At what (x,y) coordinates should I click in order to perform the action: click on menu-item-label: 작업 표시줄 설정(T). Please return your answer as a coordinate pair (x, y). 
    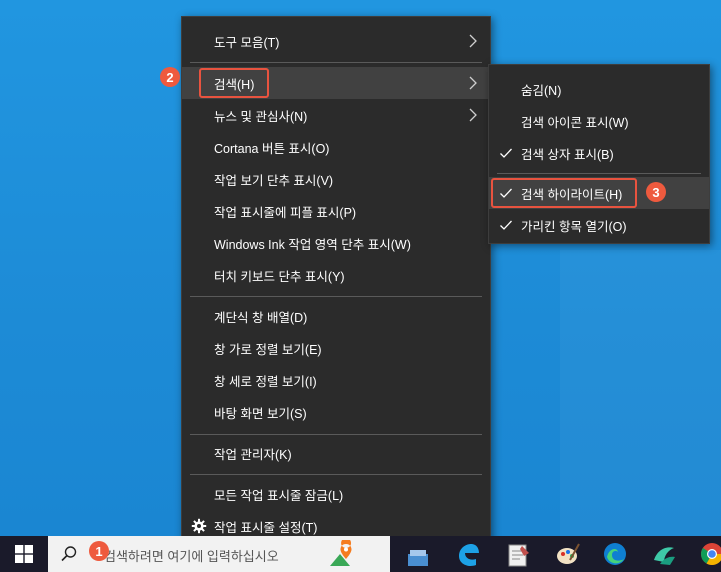
    Looking at the image, I should click on (266, 527).